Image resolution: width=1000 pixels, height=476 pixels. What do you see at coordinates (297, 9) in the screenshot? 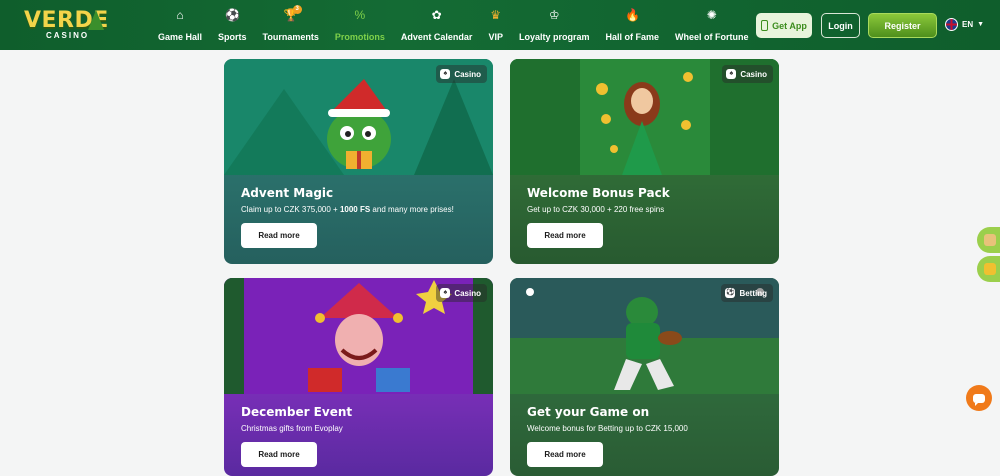
I see `tournaments-badge: 3` at bounding box center [297, 9].